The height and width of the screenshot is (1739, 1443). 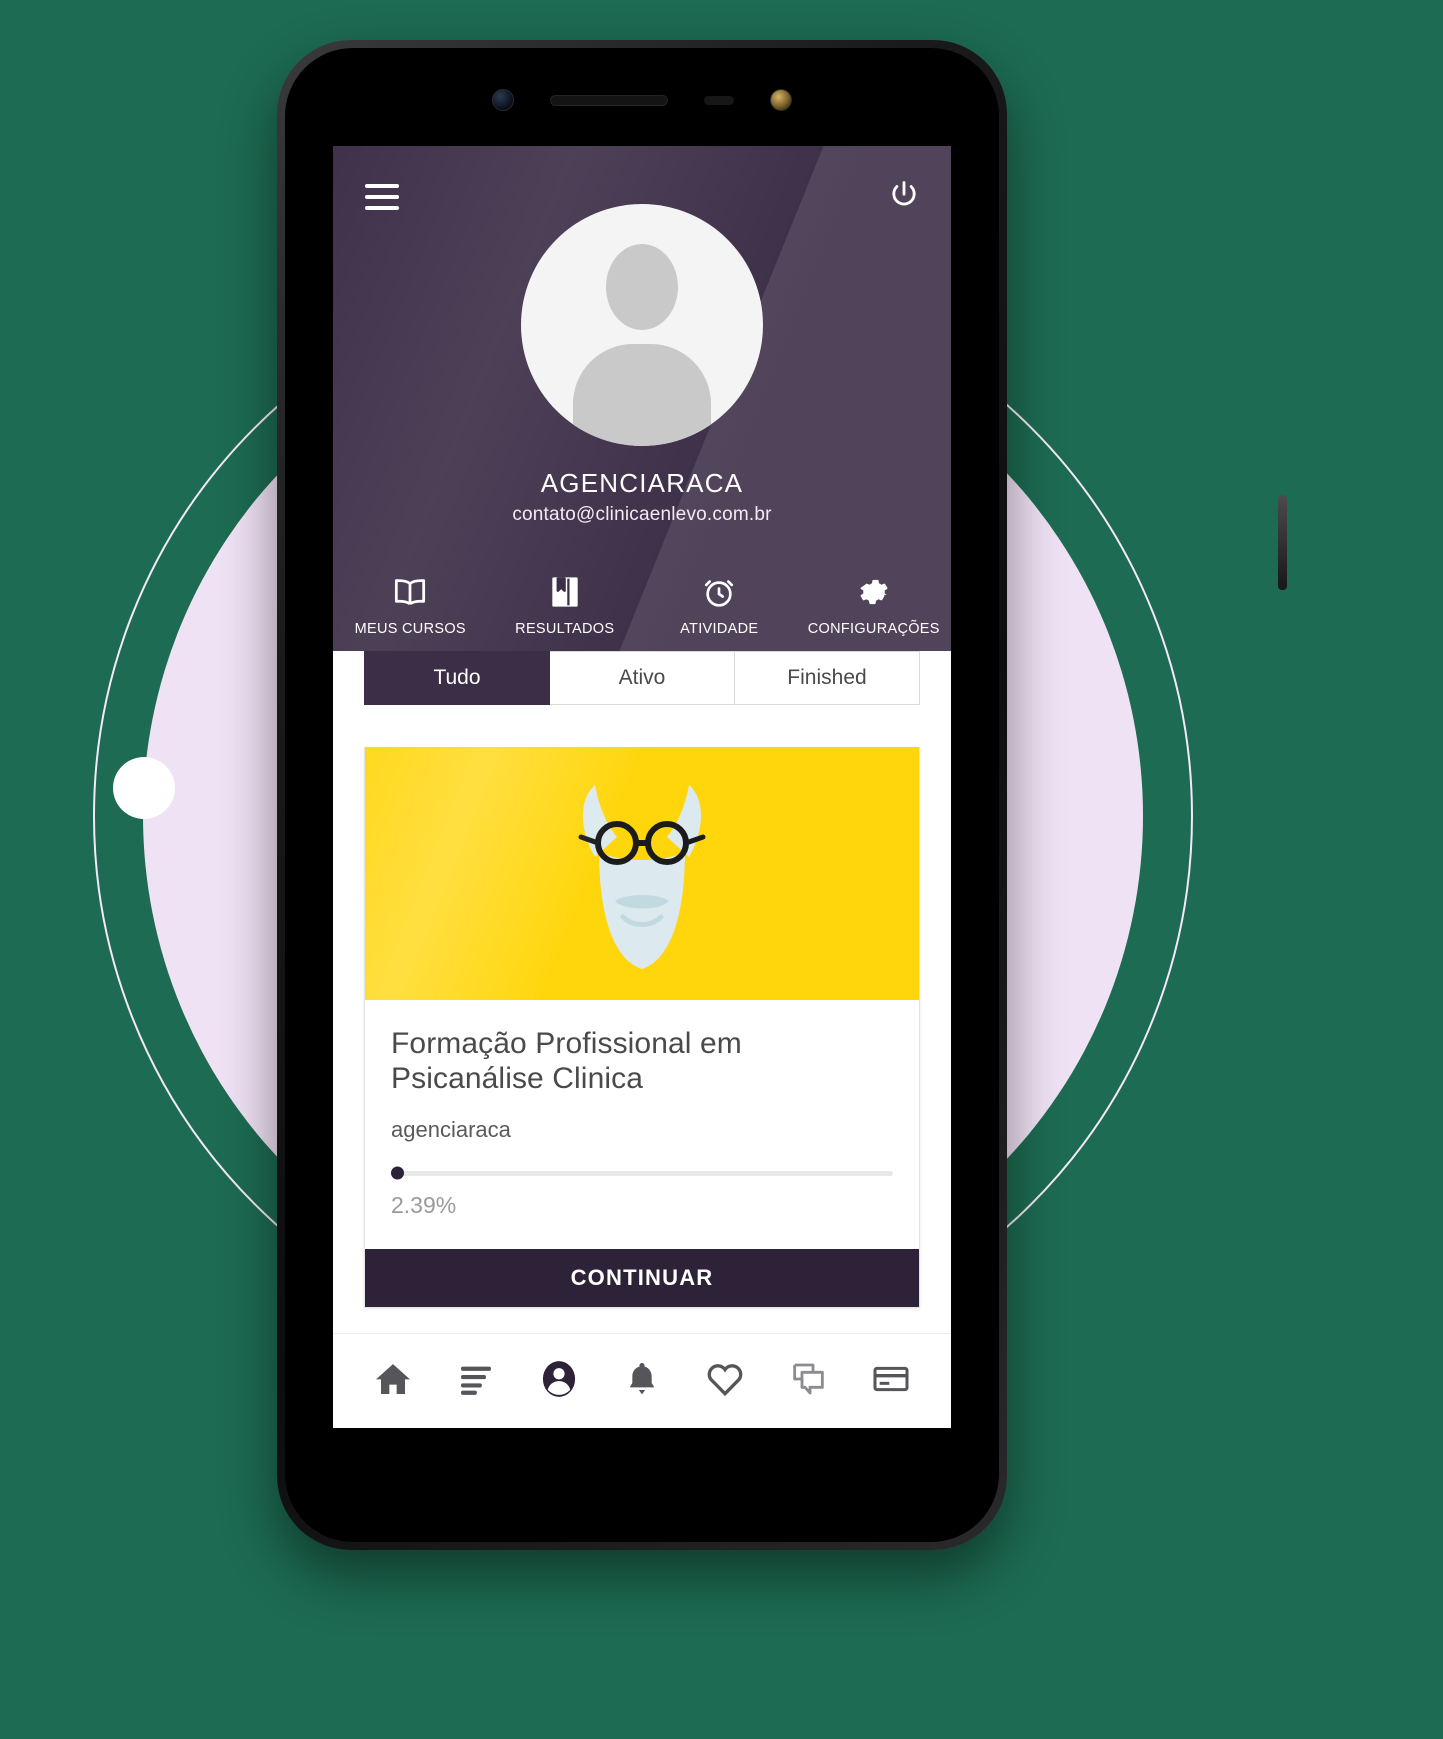 I want to click on avatar-body-shape, so click(x=642, y=395).